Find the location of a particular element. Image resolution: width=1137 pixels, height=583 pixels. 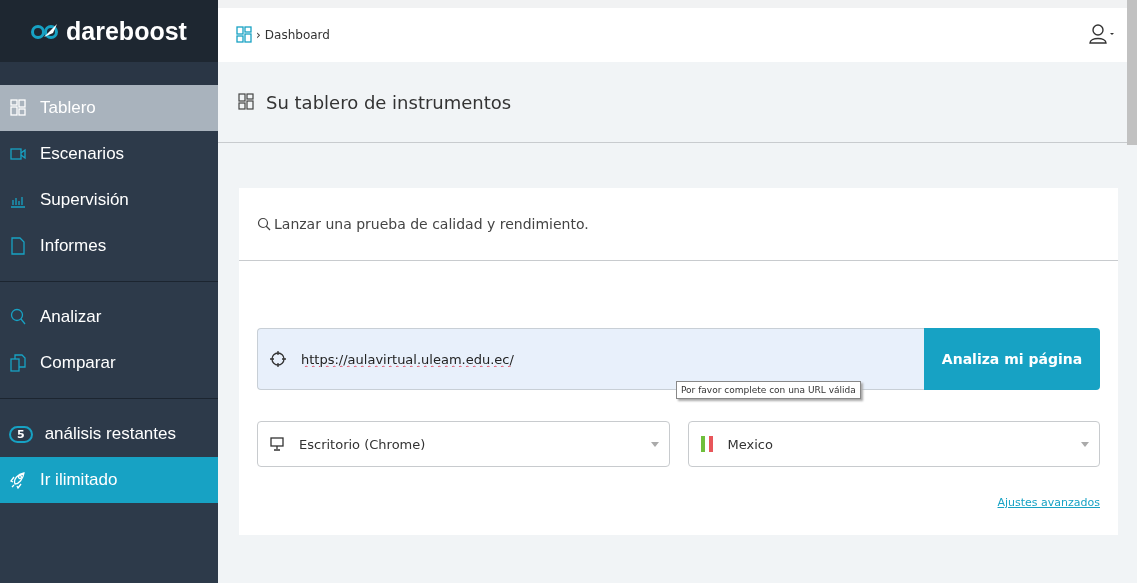

sidebar-item: Informes is located at coordinates (109, 246).